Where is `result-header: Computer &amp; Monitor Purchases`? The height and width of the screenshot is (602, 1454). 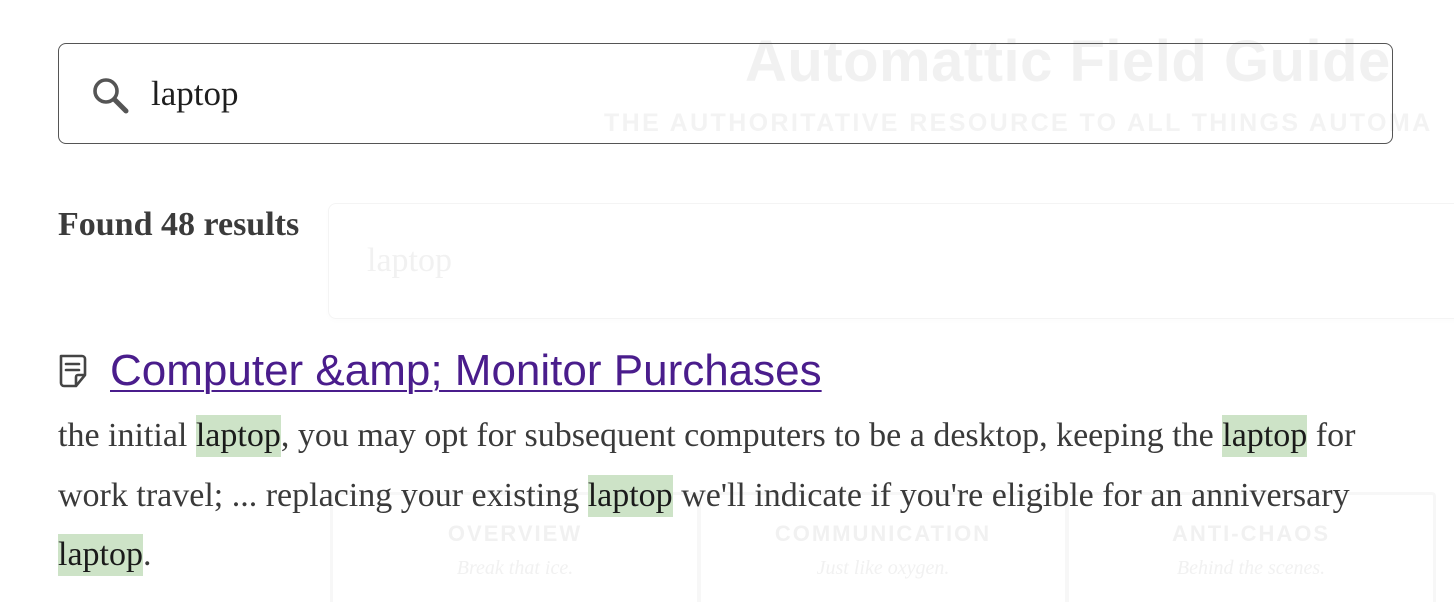
result-header: Computer &amp; Monitor Purchases is located at coordinates (738, 371).